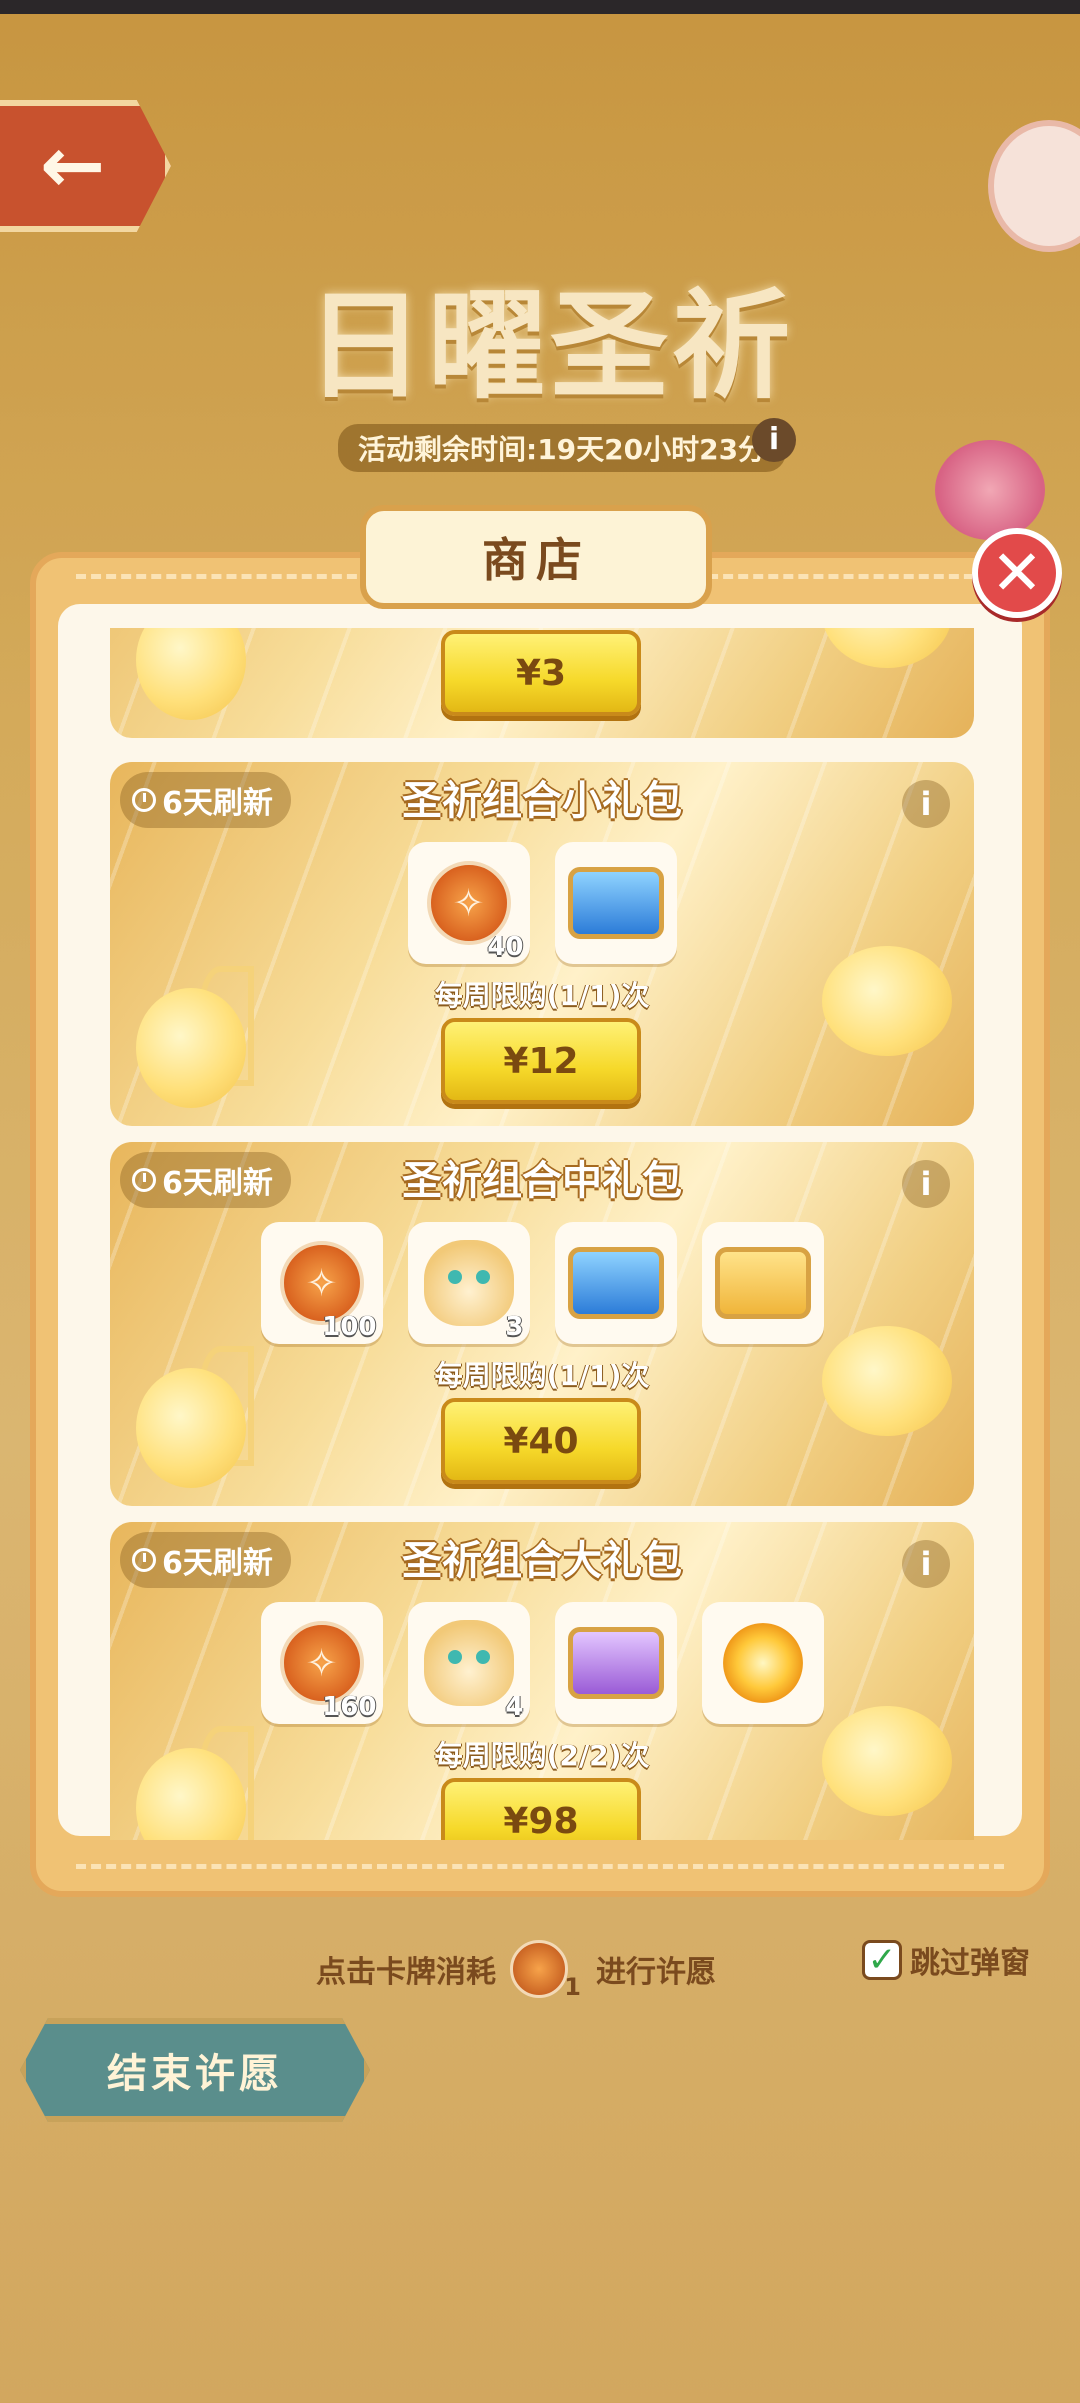  I want to click on purchase-limit: 每周限购(2/2)次, so click(542, 1755).